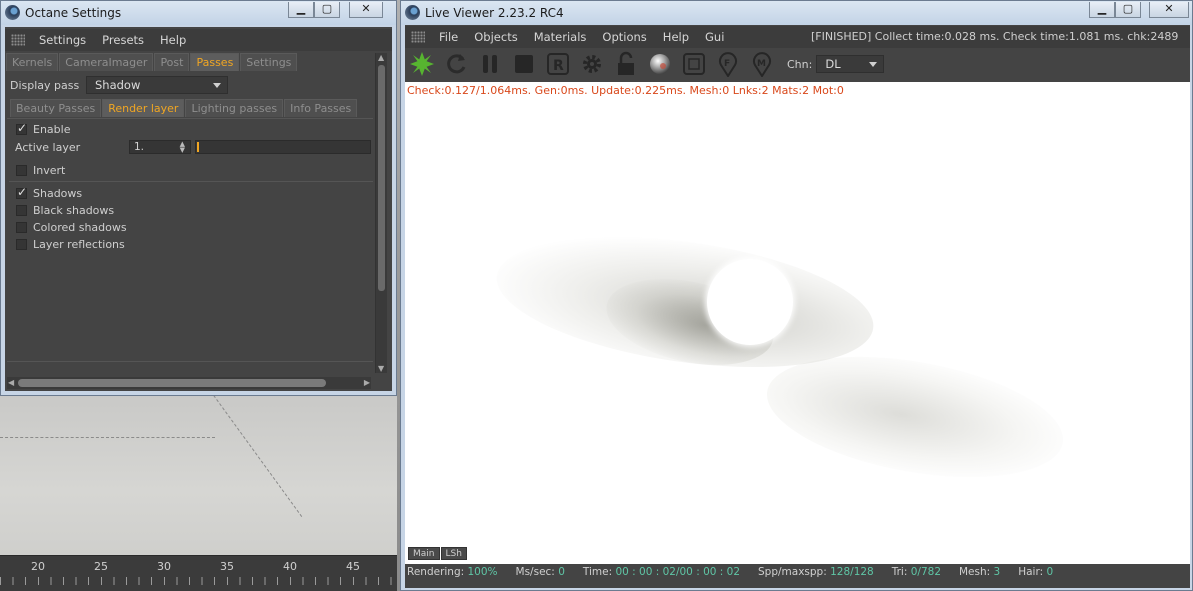 This screenshot has height=591, width=1193. What do you see at coordinates (456, 64) in the screenshot?
I see `refresh-icon` at bounding box center [456, 64].